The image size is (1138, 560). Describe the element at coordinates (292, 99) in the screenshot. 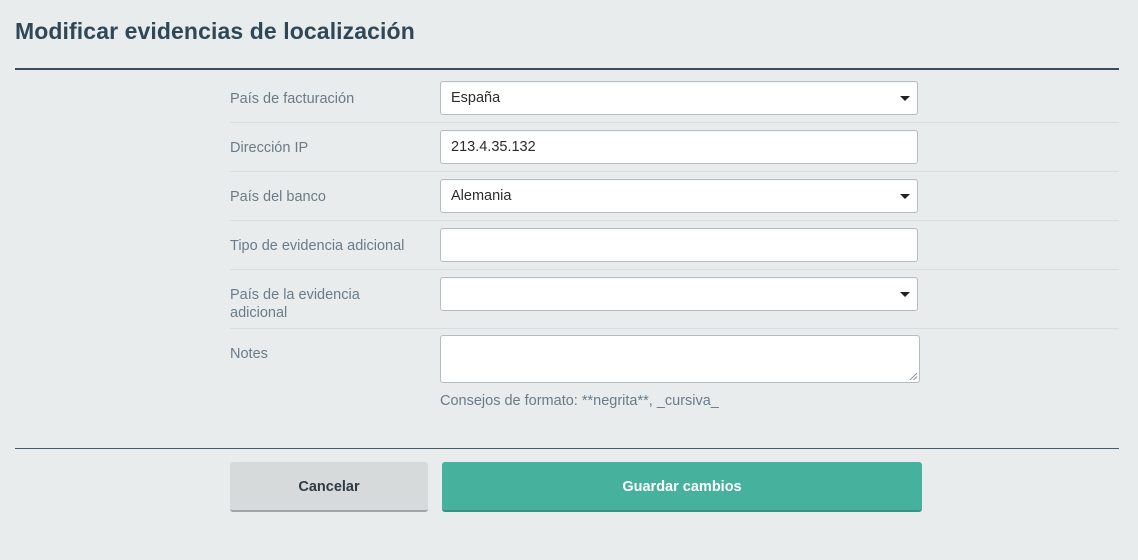

I see `billing-country-label: País de facturación` at that location.